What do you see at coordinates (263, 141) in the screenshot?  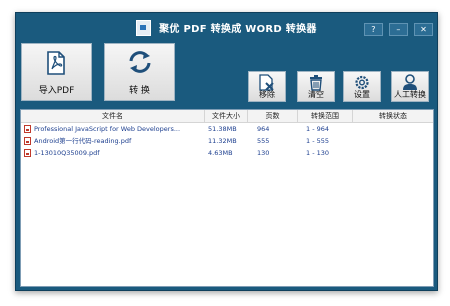 I see `row-page-count: 555` at bounding box center [263, 141].